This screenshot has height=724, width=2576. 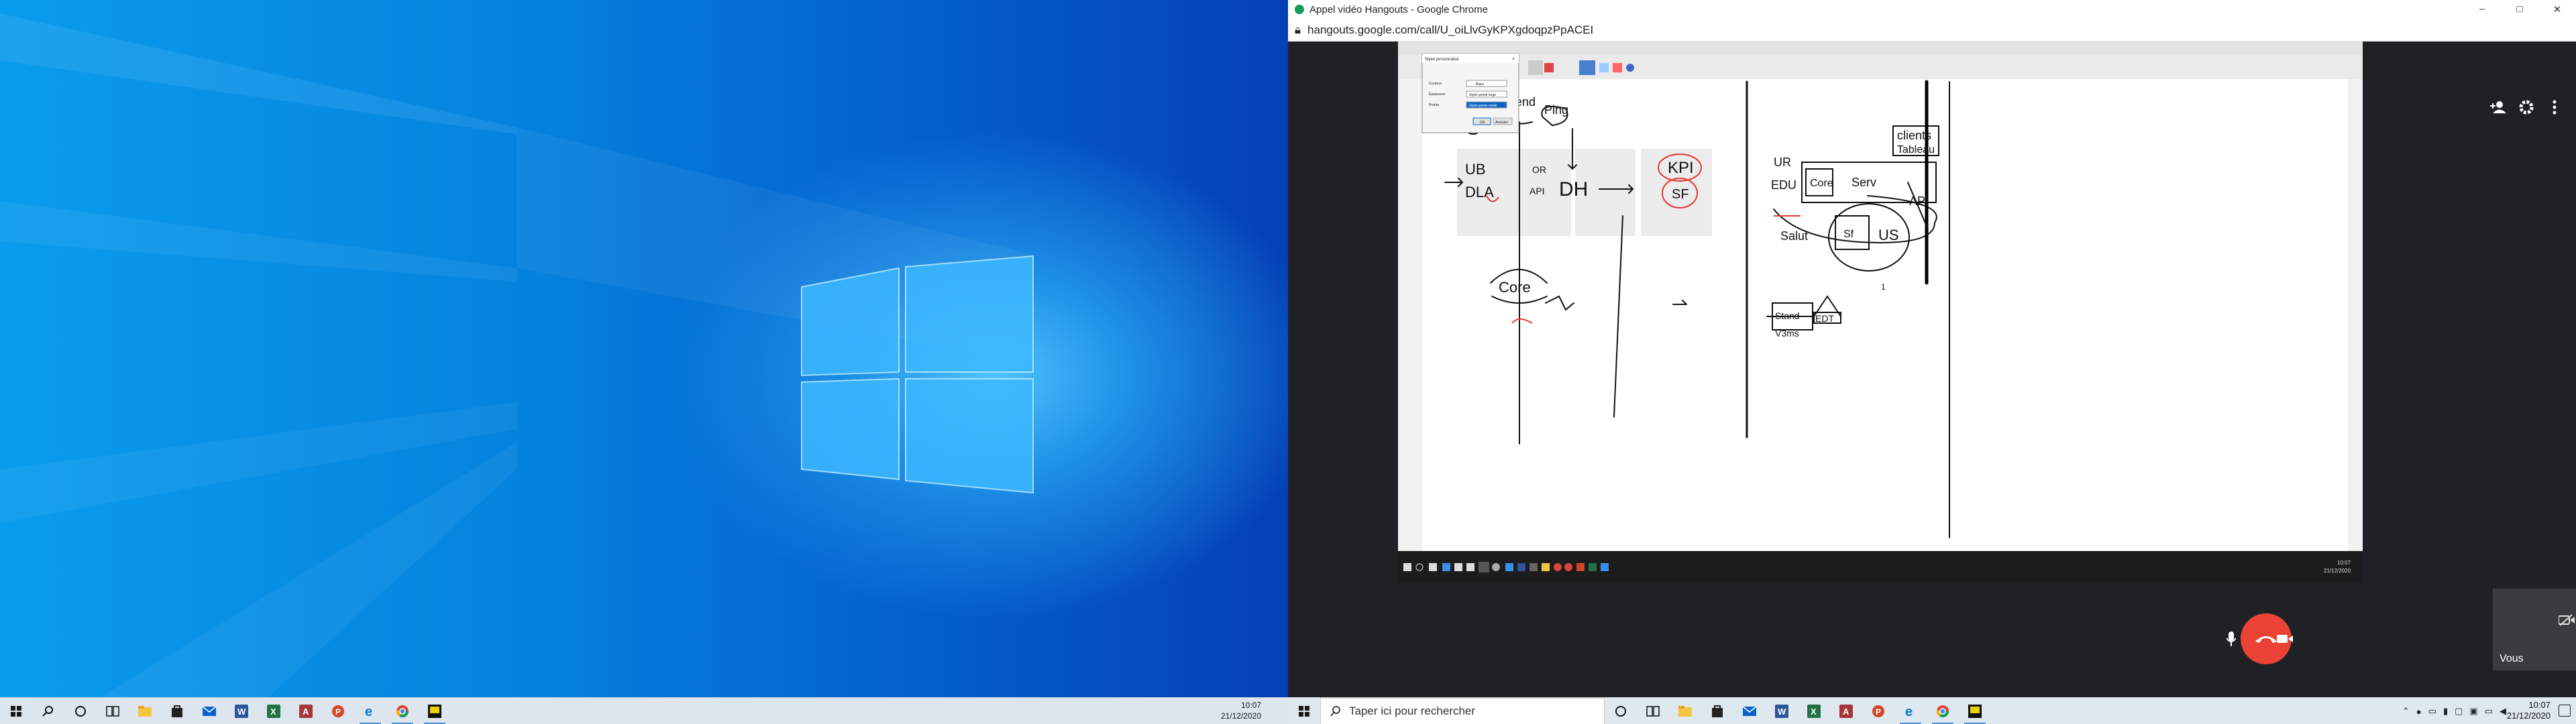 I want to click on maximize-button: □, so click(x=2519, y=9).